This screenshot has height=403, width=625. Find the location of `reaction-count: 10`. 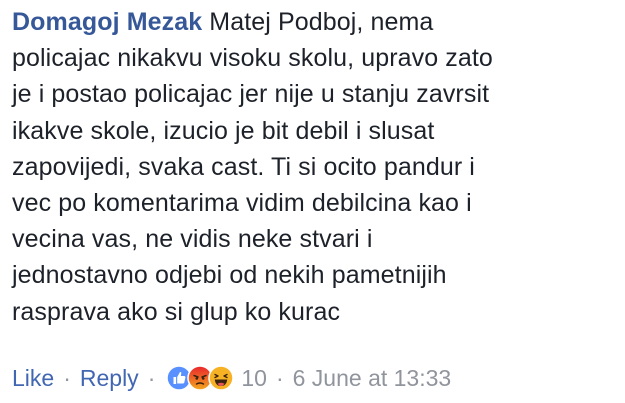

reaction-count: 10 is located at coordinates (254, 378).